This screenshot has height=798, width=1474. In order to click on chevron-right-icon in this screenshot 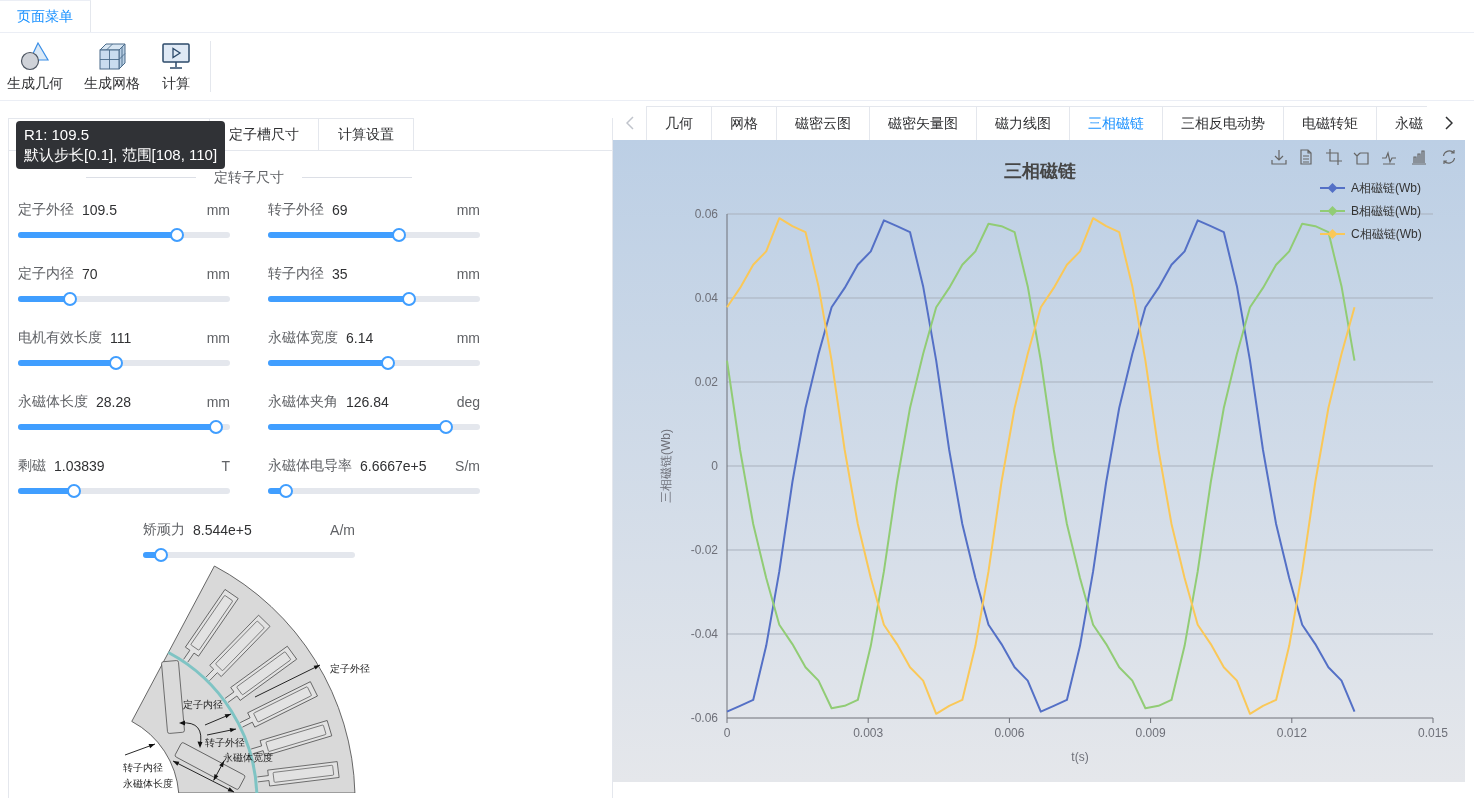, I will do `click(1449, 123)`.